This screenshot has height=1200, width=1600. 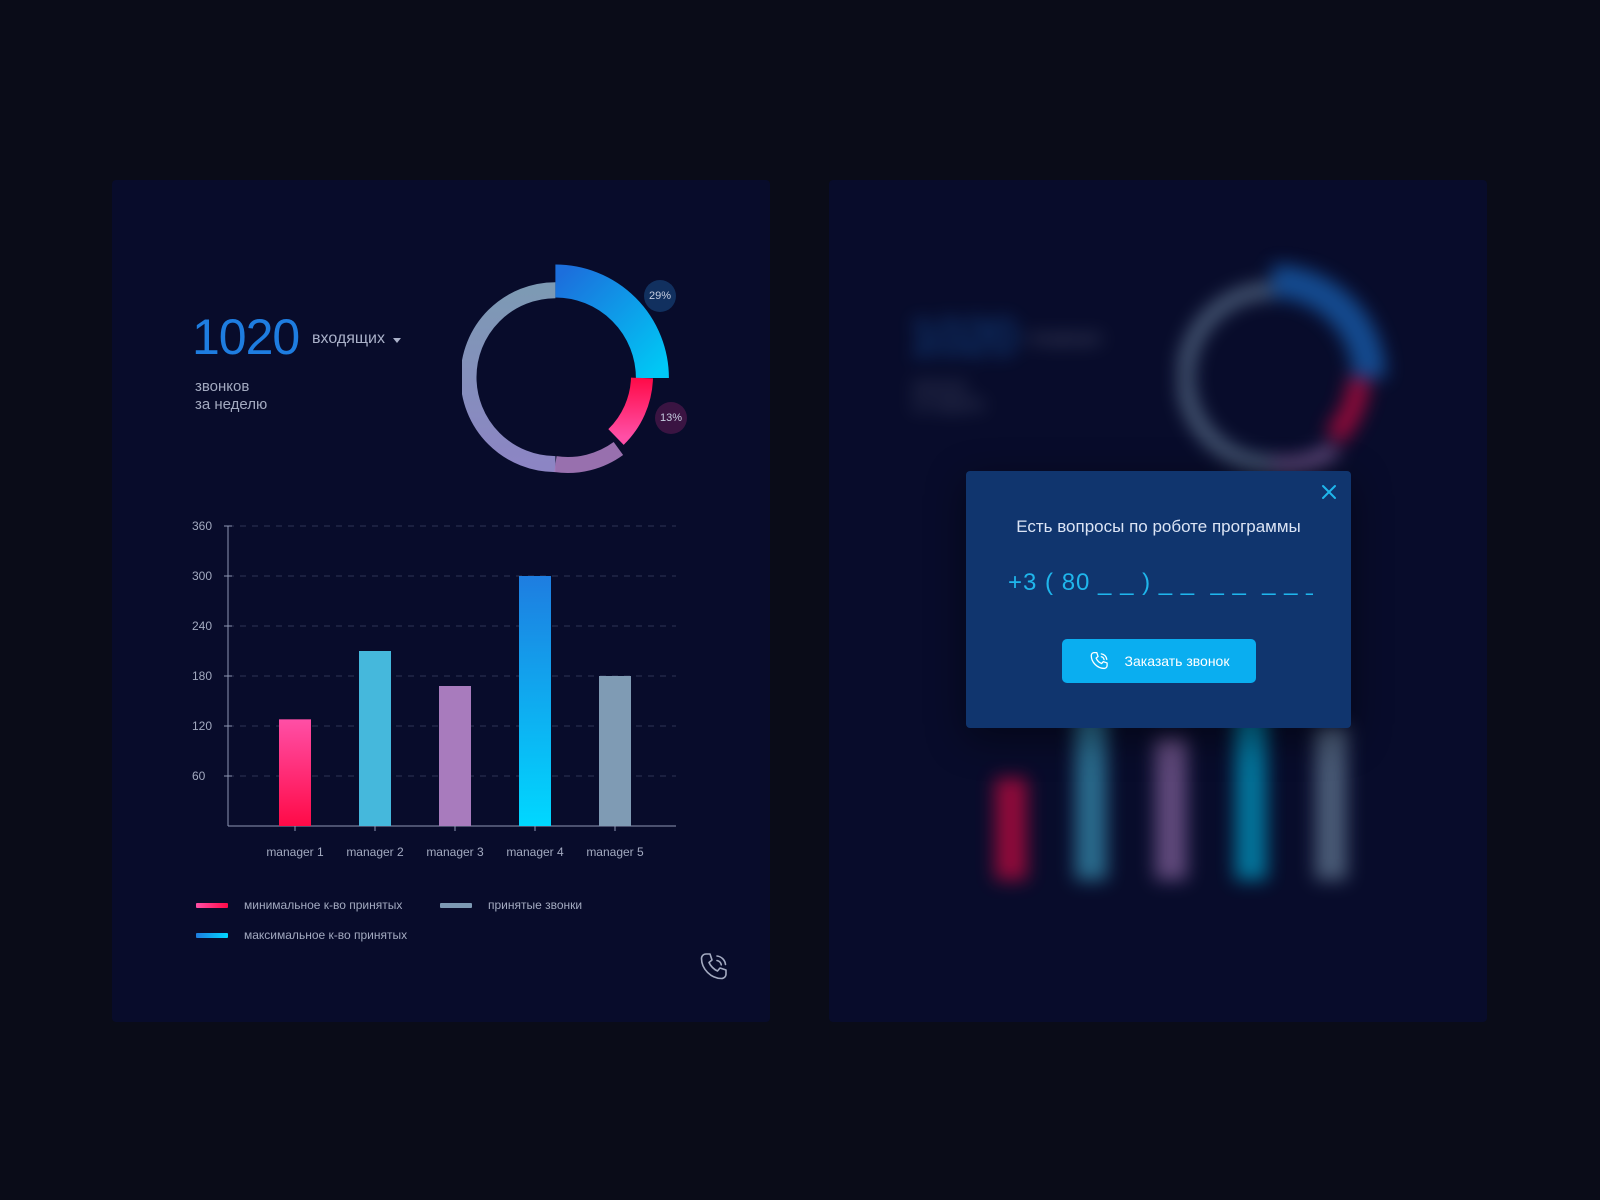 I want to click on subtitle-line-1: звонков, so click(x=222, y=386).